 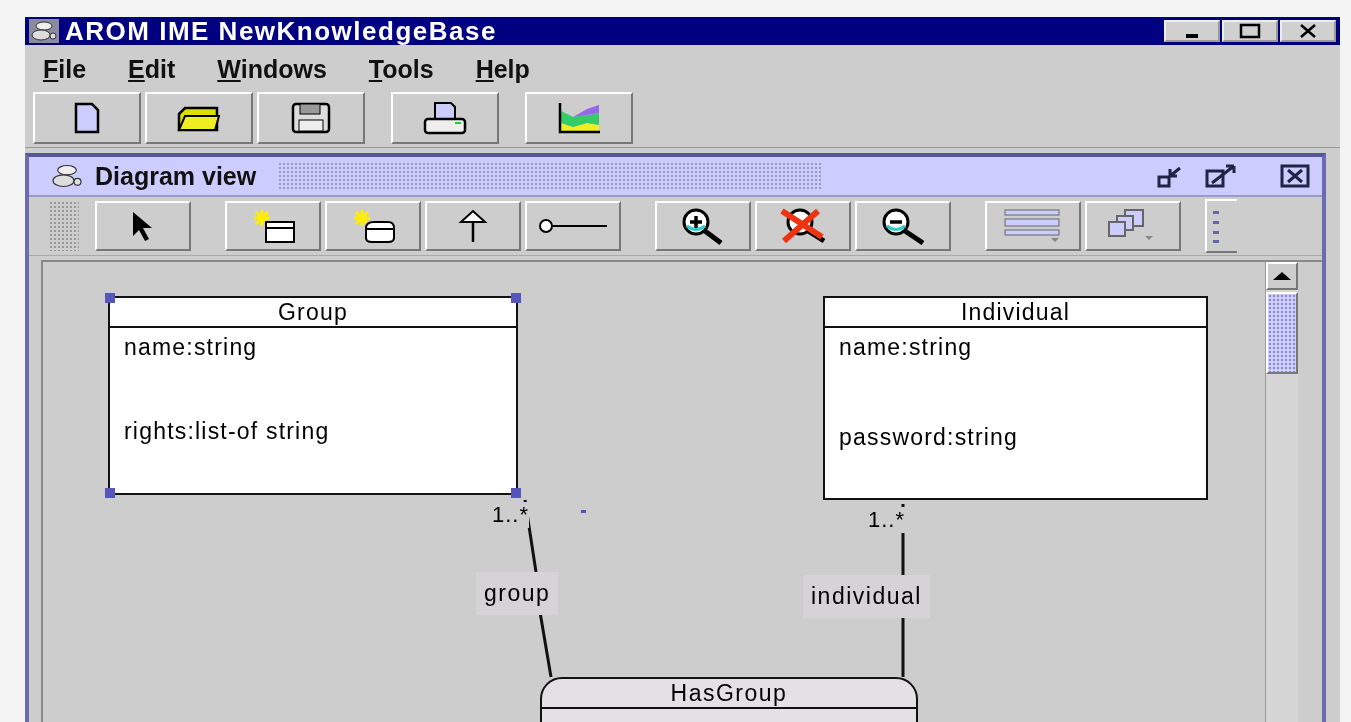 I want to click on menu-item: Help, so click(x=502, y=69).